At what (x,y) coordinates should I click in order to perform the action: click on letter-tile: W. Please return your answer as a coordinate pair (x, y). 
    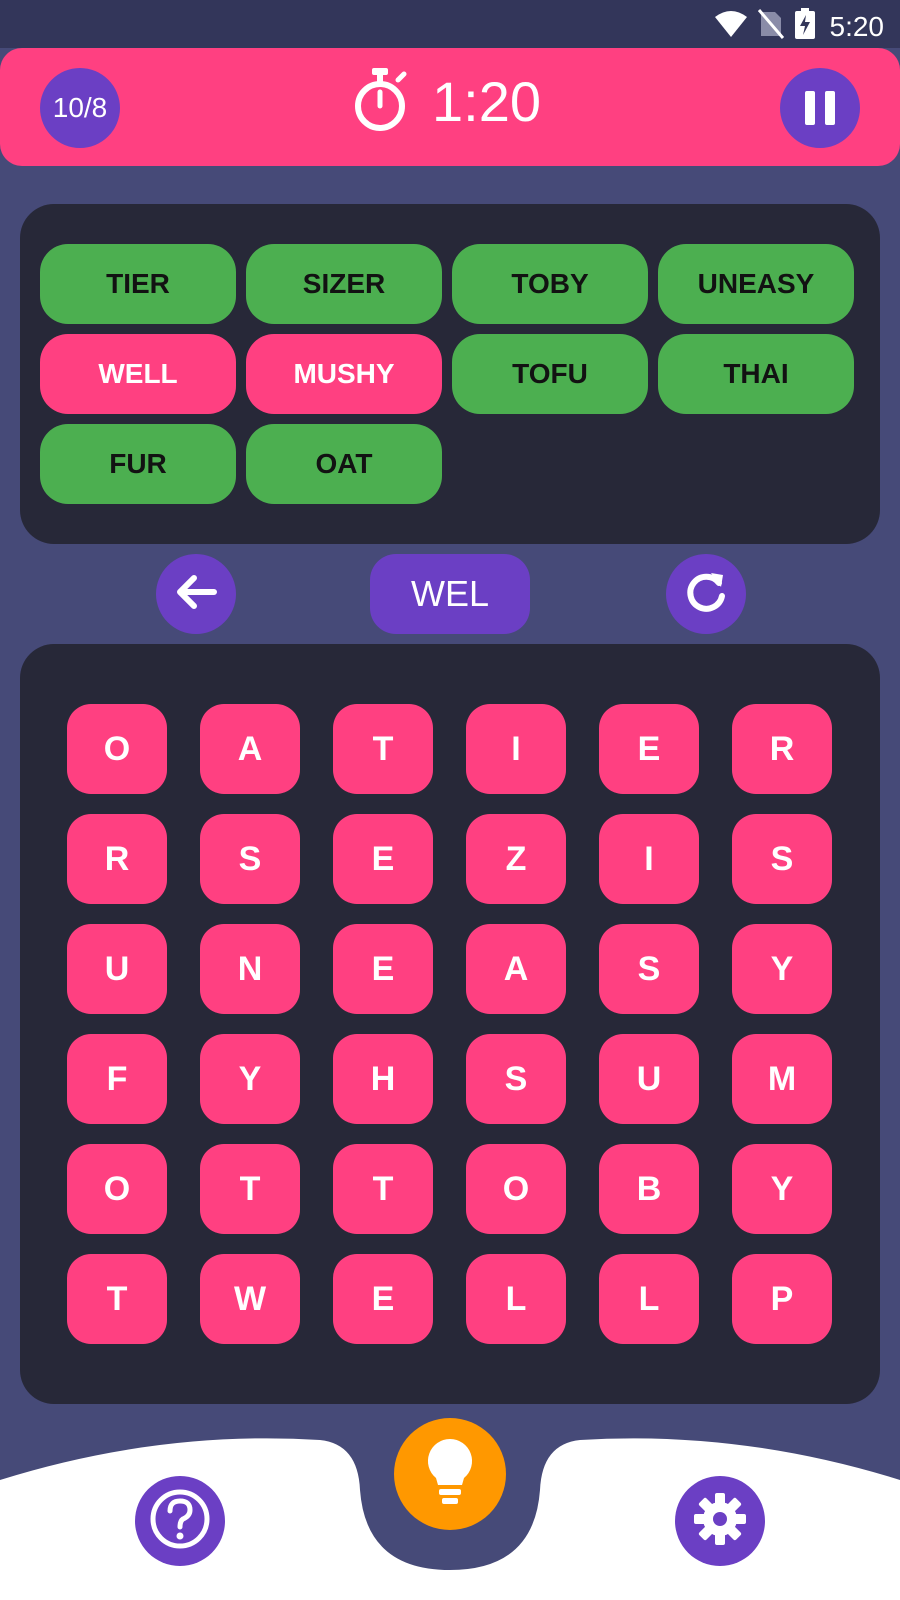
    Looking at the image, I should click on (250, 1299).